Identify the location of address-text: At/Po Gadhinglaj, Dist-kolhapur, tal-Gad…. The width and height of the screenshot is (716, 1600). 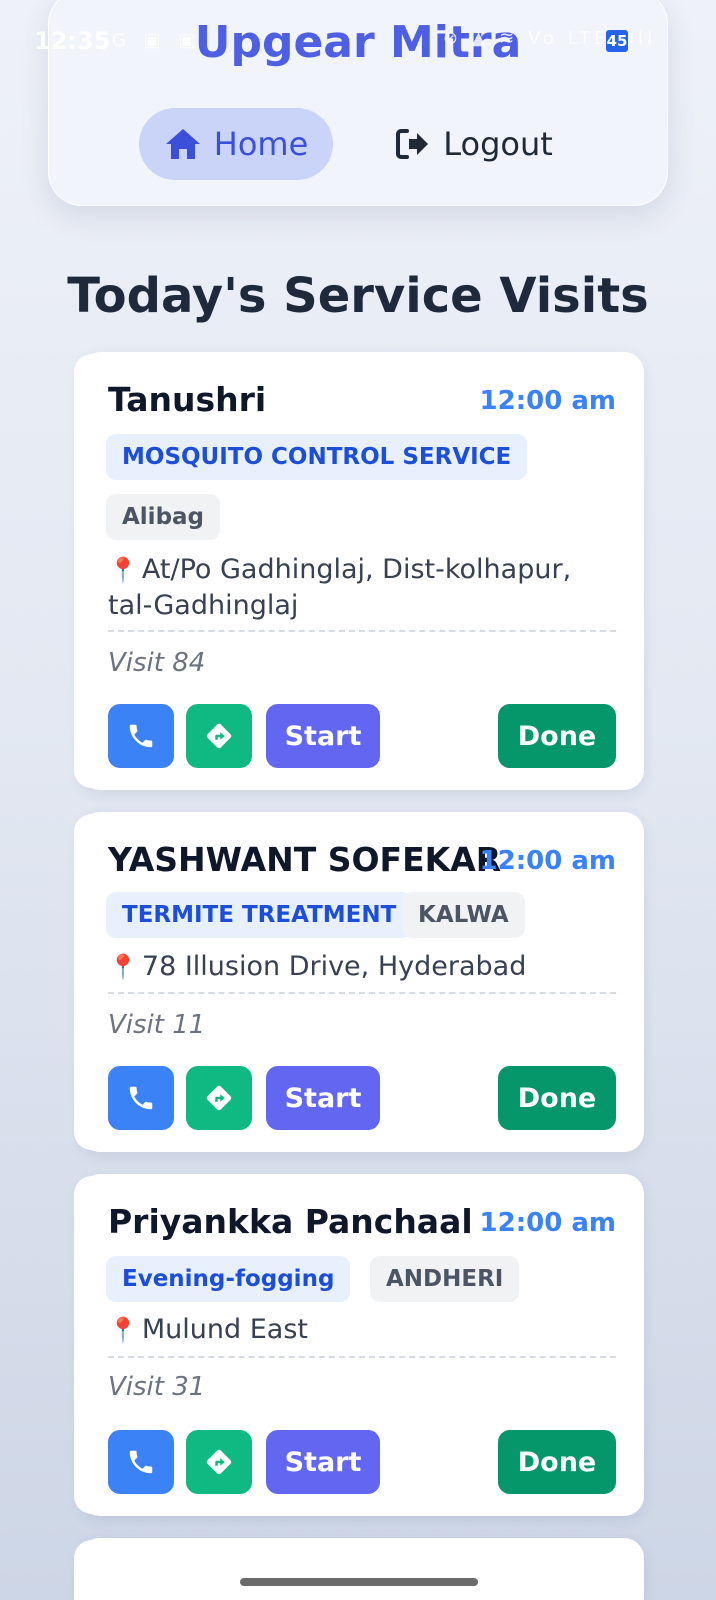
(340, 587).